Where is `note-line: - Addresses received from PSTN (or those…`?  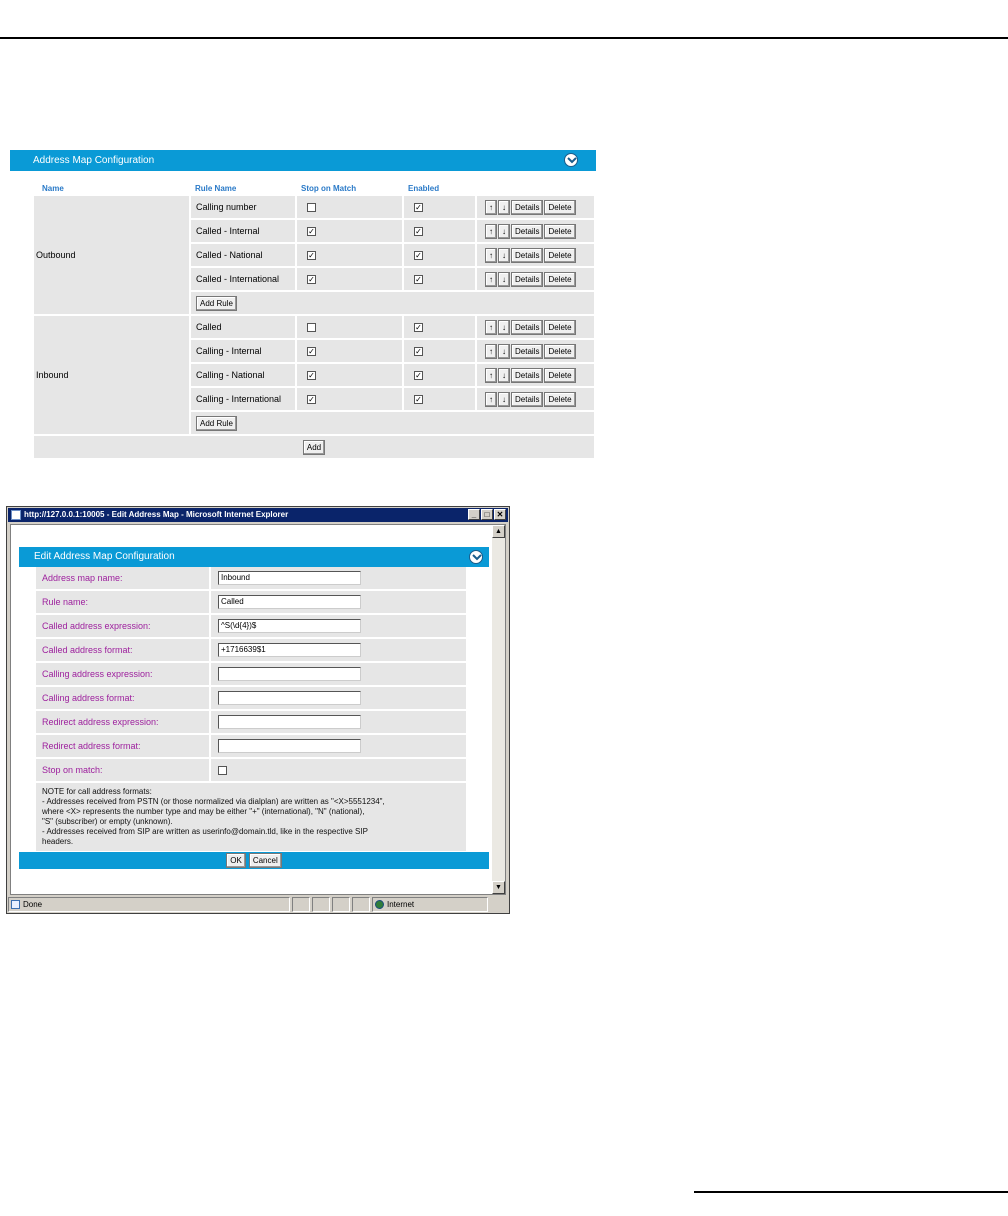 note-line: - Addresses received from PSTN (or those… is located at coordinates (213, 801).